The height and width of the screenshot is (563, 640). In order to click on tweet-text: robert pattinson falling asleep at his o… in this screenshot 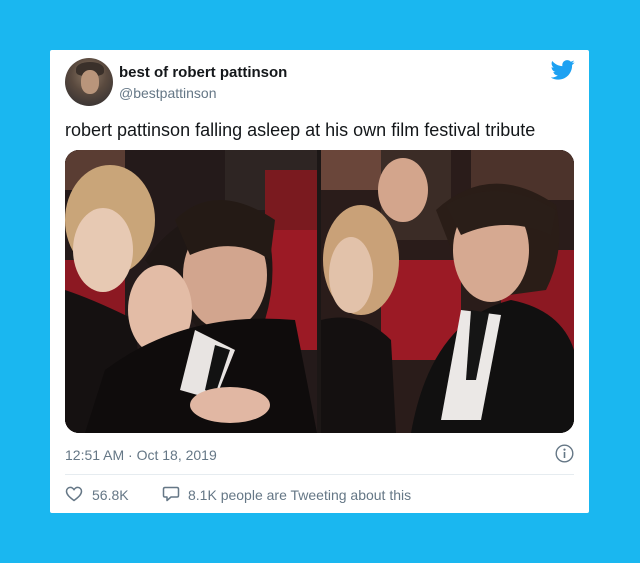, I will do `click(300, 130)`.